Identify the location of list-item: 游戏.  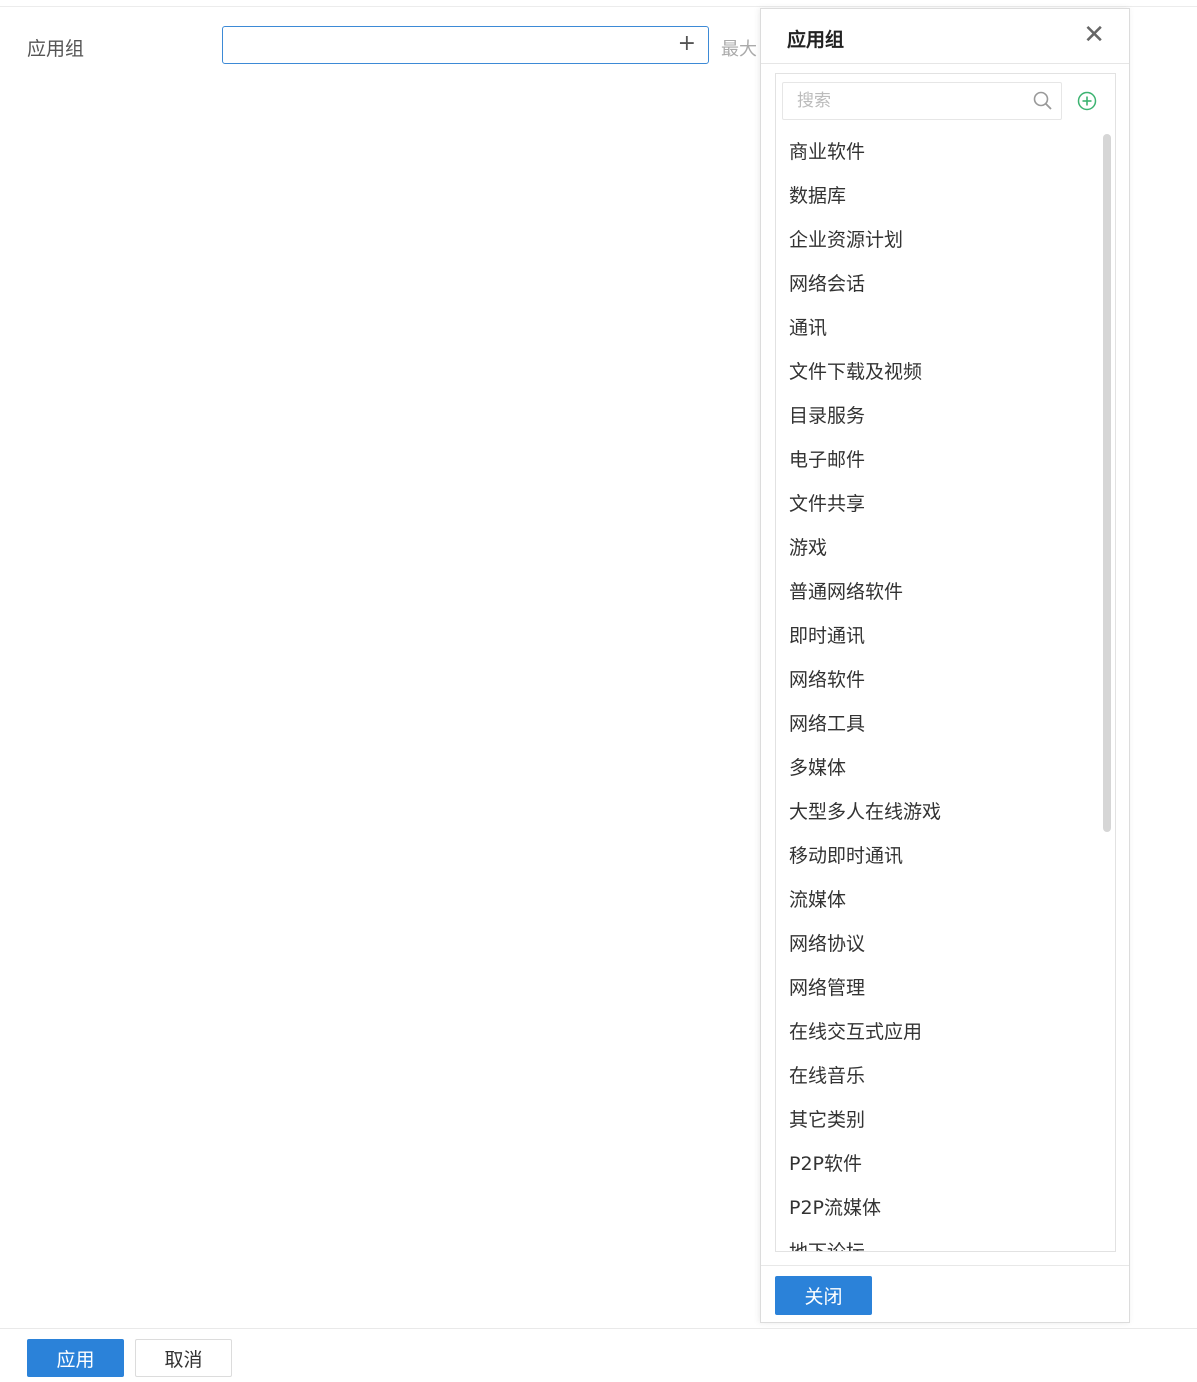
(936, 548).